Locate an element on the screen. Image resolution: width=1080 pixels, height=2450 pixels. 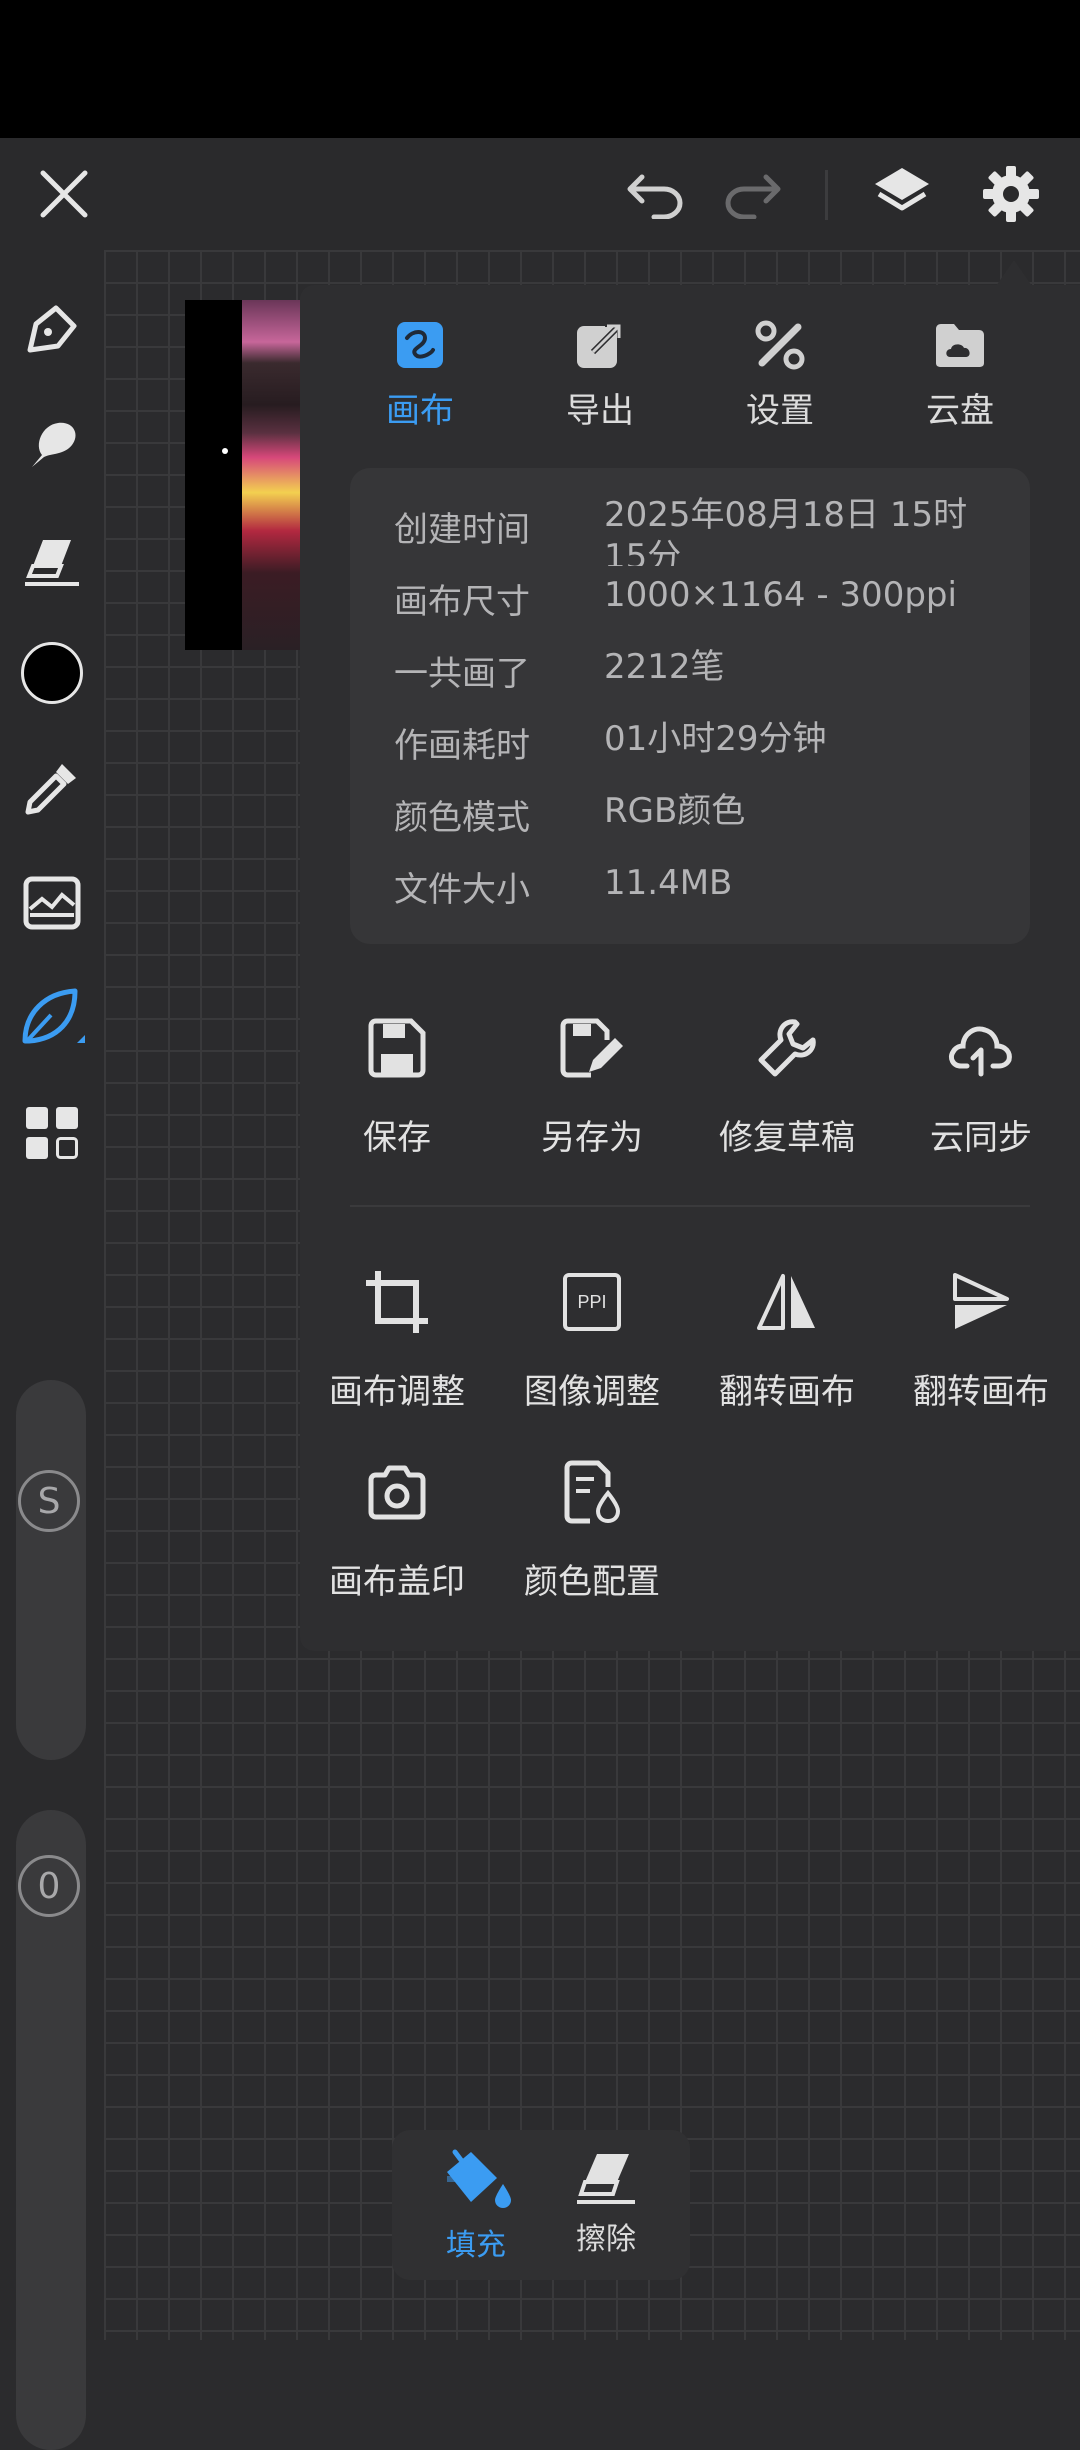
repair-draft-button: 修复草稿 is located at coordinates (787, 1083).